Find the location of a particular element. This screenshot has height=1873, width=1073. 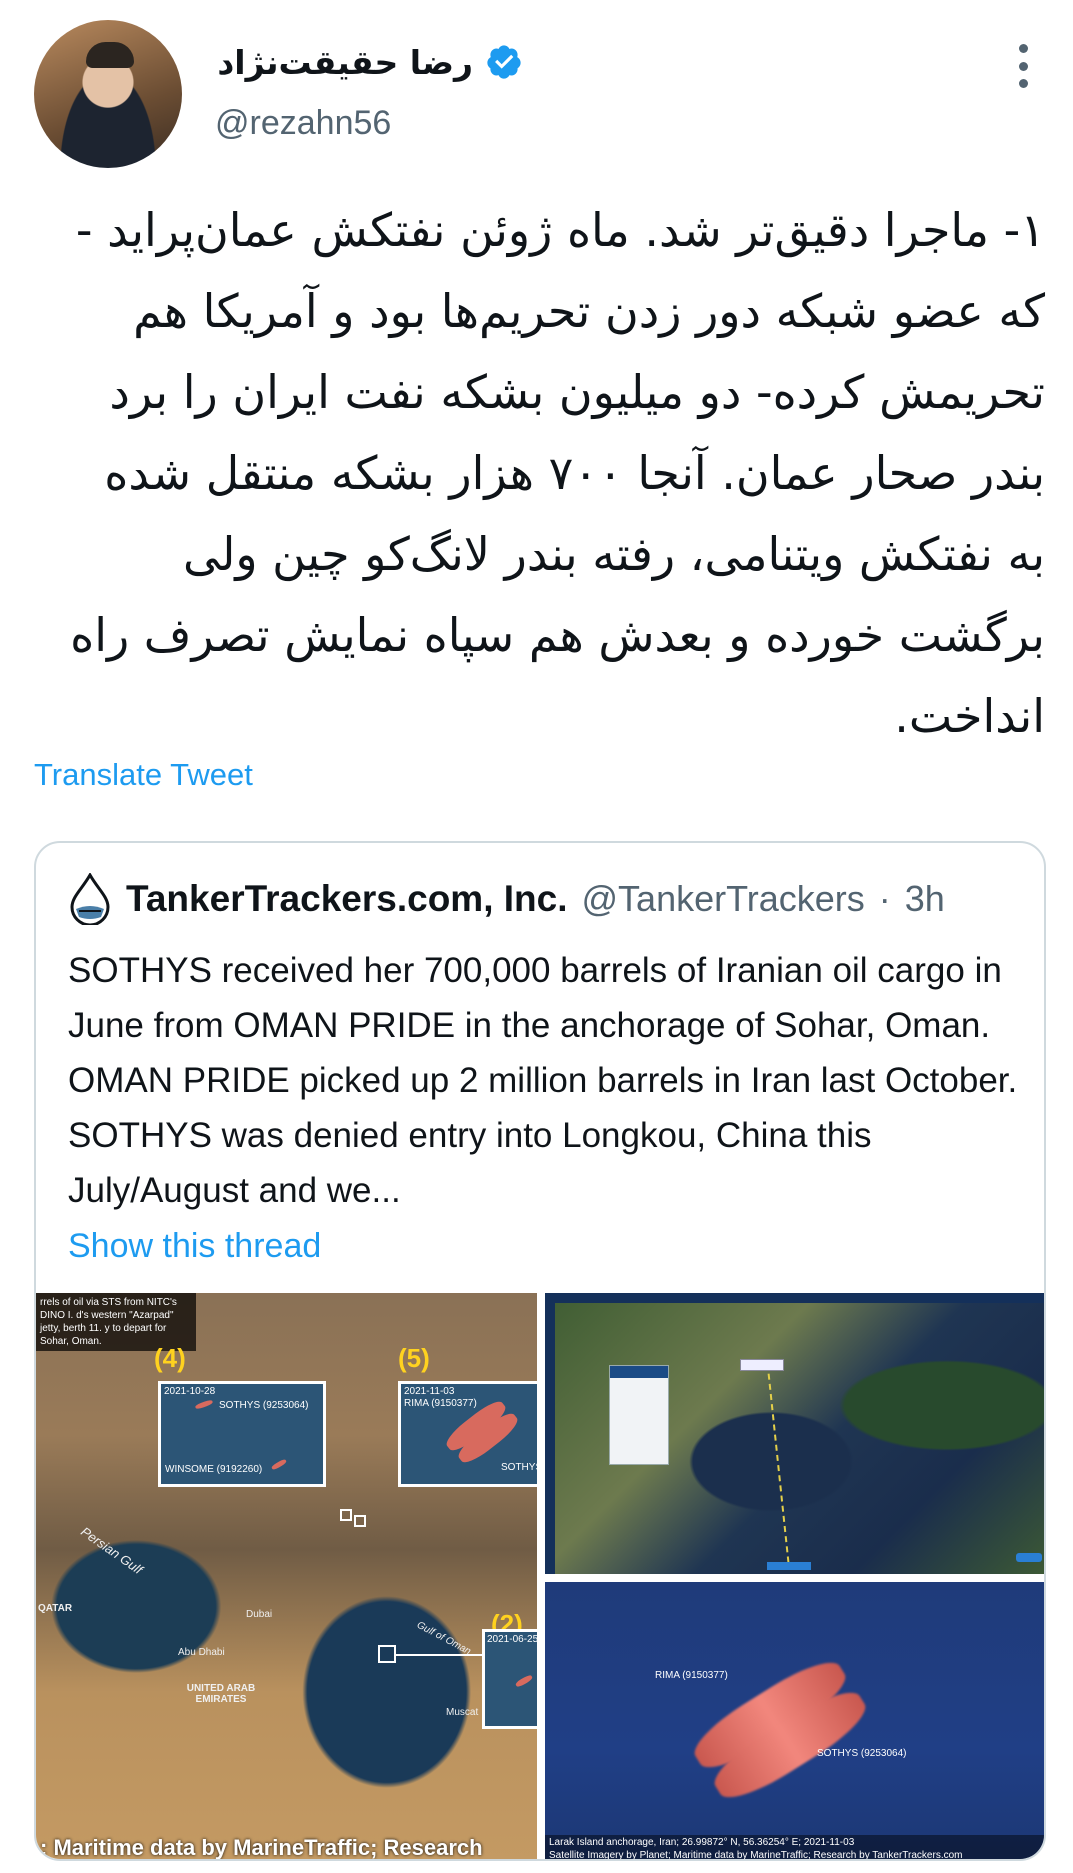

show-thread-link: Show this thread is located at coordinates (194, 1246).